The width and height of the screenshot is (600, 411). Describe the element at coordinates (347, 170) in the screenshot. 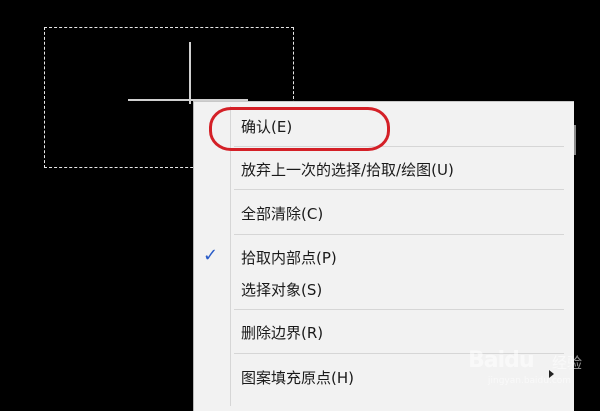

I see `menu-item-label: 放弃上一次的选择/拾取/绘图(U)` at that location.